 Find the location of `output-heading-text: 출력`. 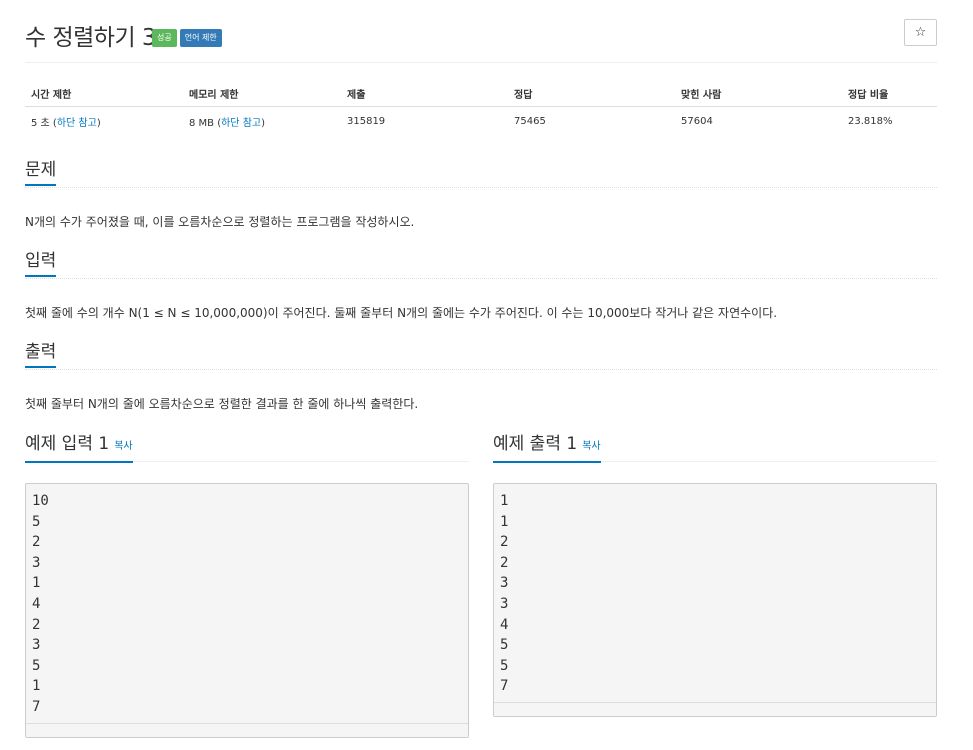

output-heading-text: 출력 is located at coordinates (41, 354).